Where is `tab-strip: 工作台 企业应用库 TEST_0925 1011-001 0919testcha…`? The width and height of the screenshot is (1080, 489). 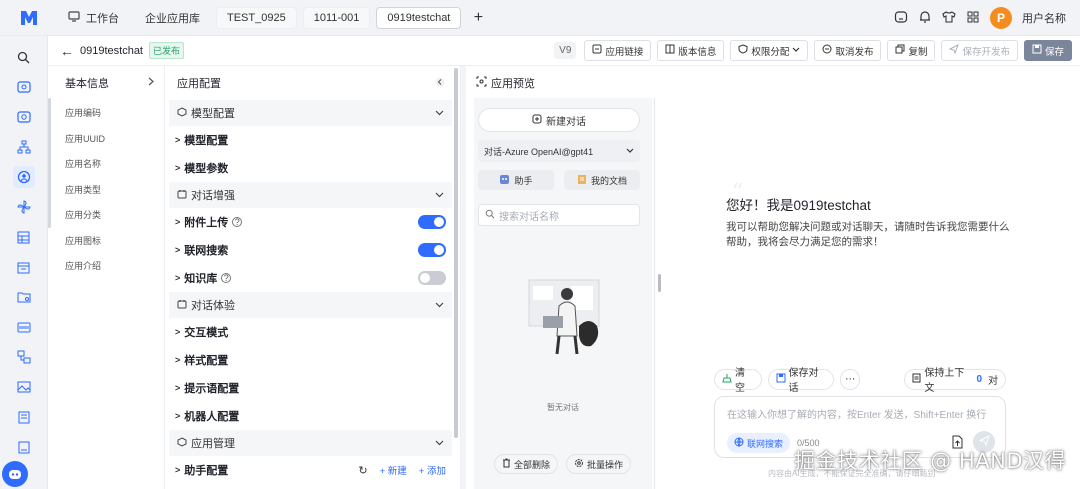
tab-strip: 工作台 企业应用库 TEST_0925 1011-001 0919testcha… is located at coordinates (273, 17).